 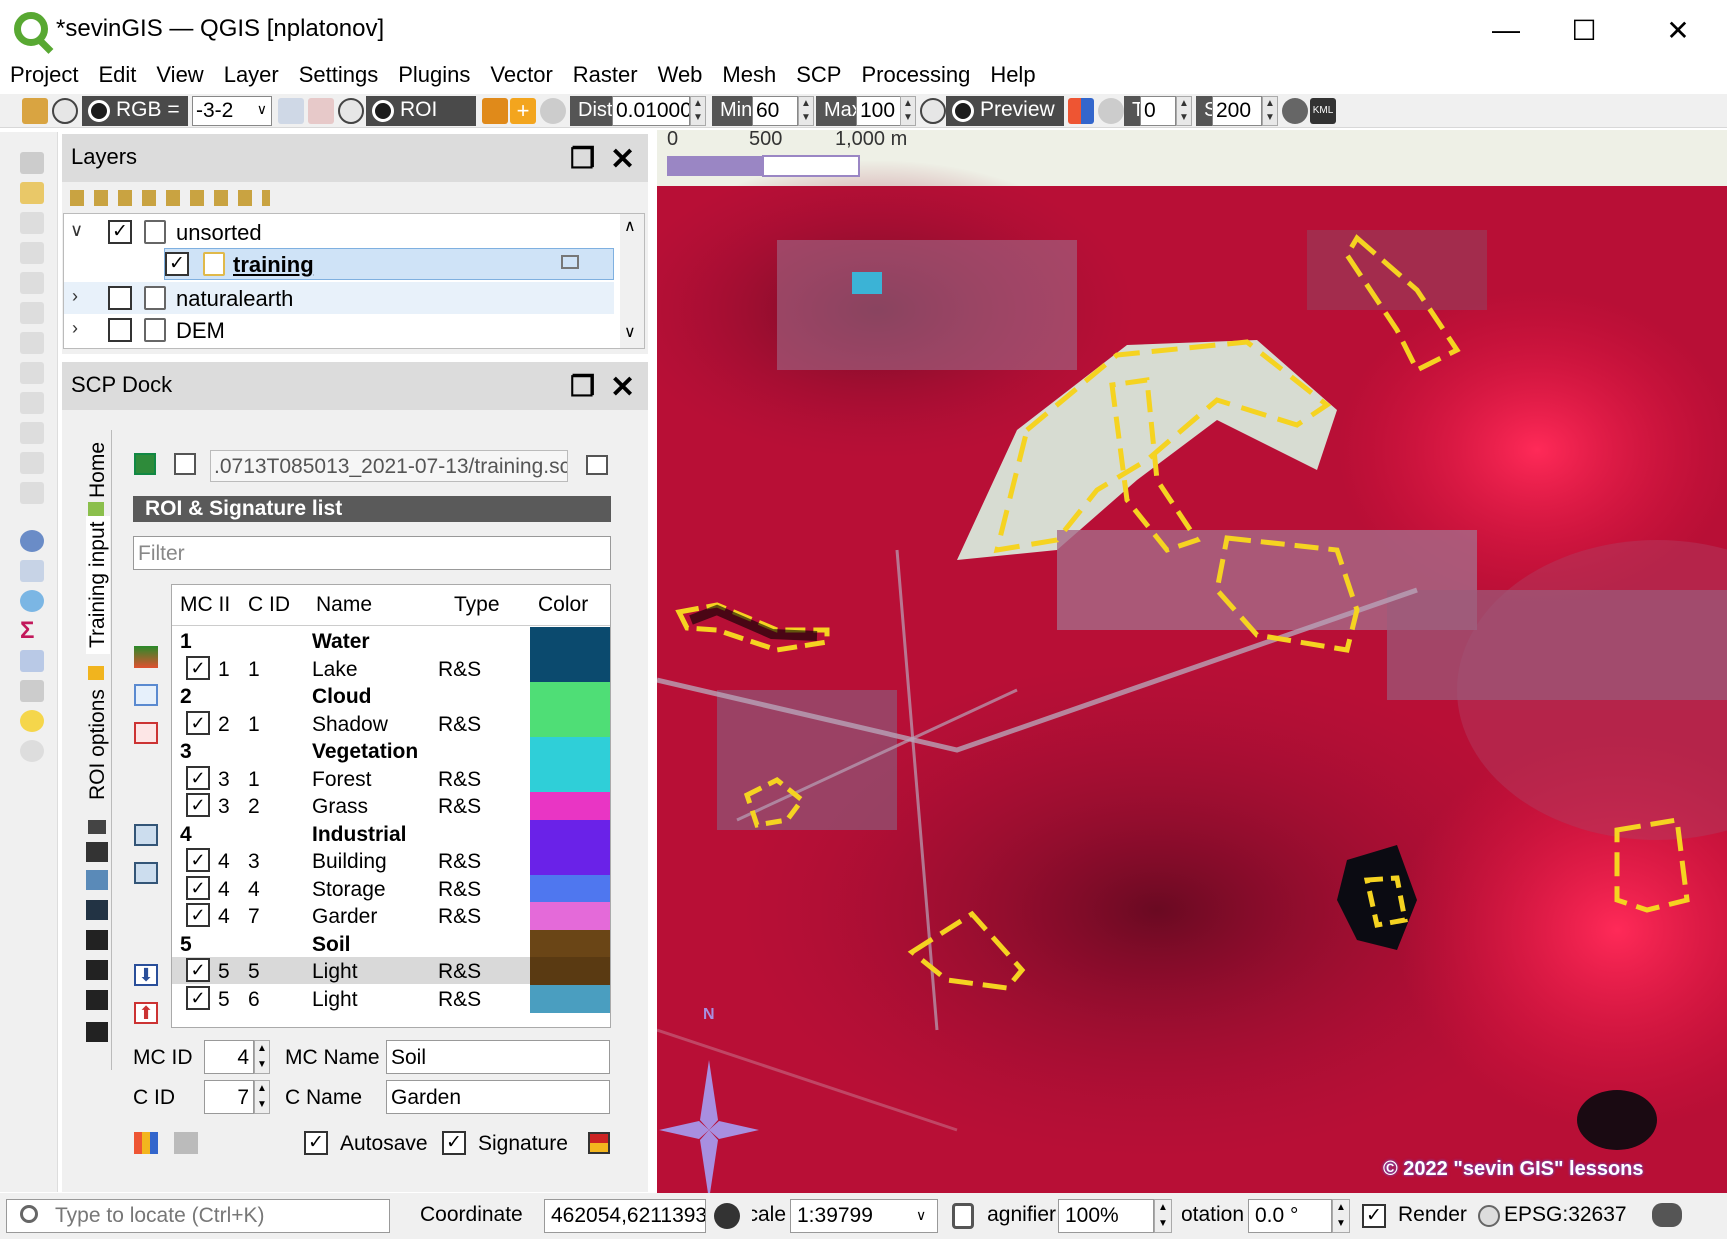 I want to click on map-tips-icon, so click(x=32, y=721).